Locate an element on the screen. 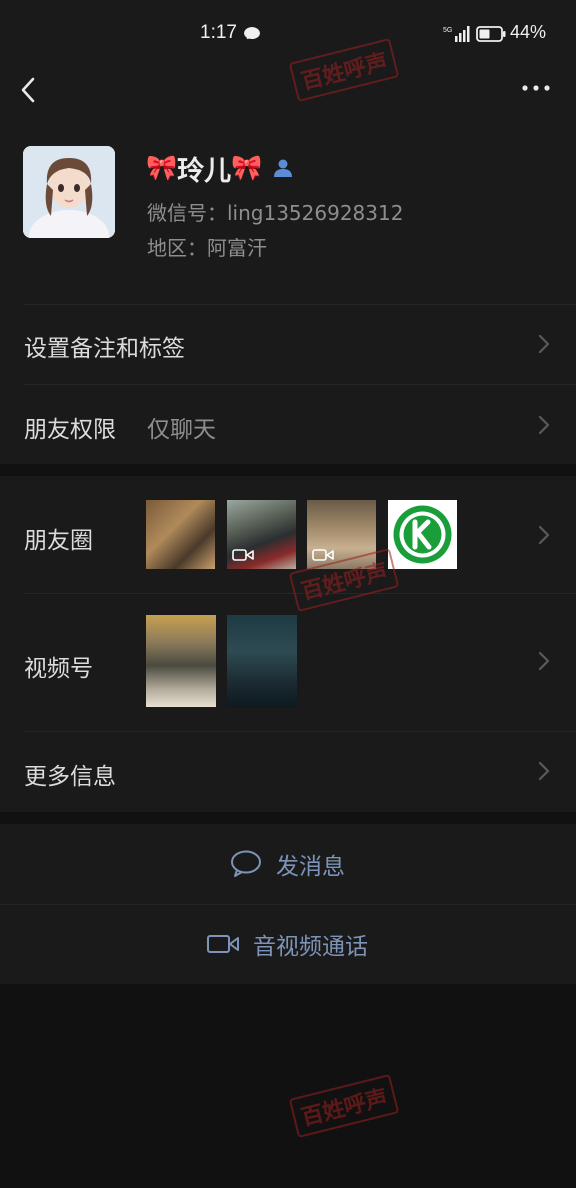 The image size is (576, 1188). send-message-label: 发消息 is located at coordinates (310, 867).